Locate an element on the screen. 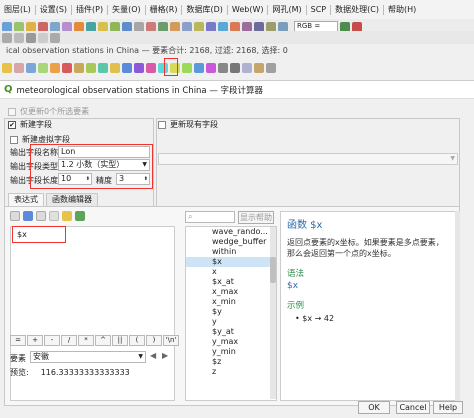  menu-scp: SCP is located at coordinates (319, 9).